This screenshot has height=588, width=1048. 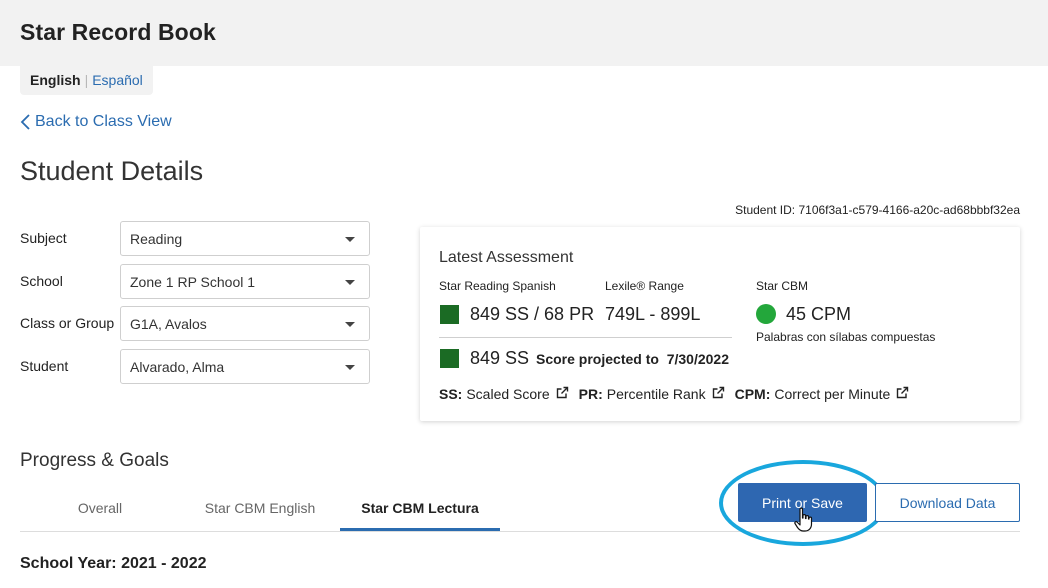 I want to click on projected-date: 7/30/2022, so click(x=697, y=359).